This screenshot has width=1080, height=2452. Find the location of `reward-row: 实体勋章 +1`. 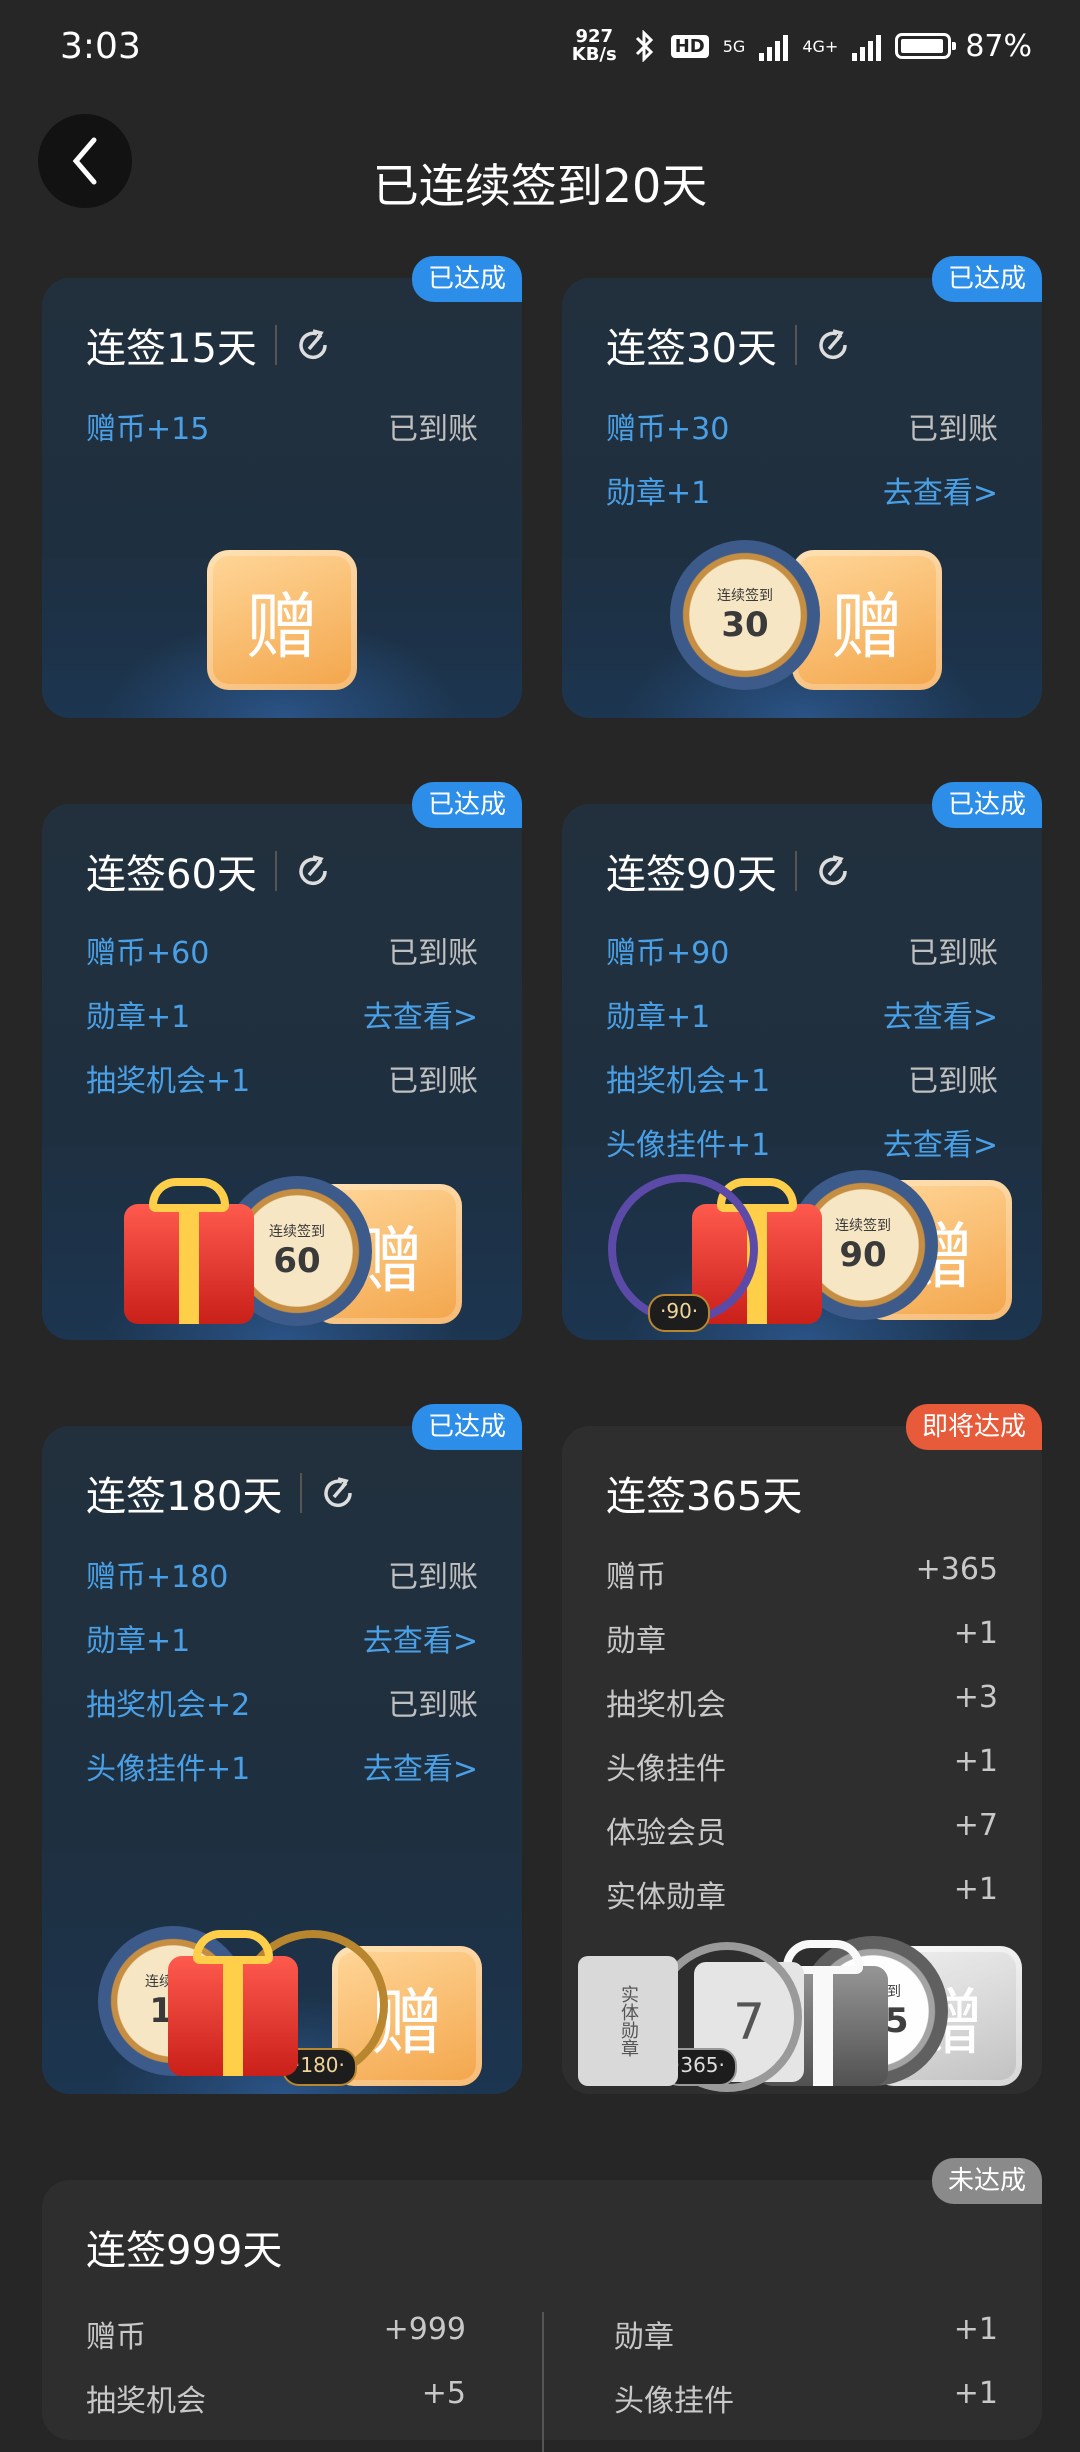

reward-row: 实体勋章 +1 is located at coordinates (802, 1894).